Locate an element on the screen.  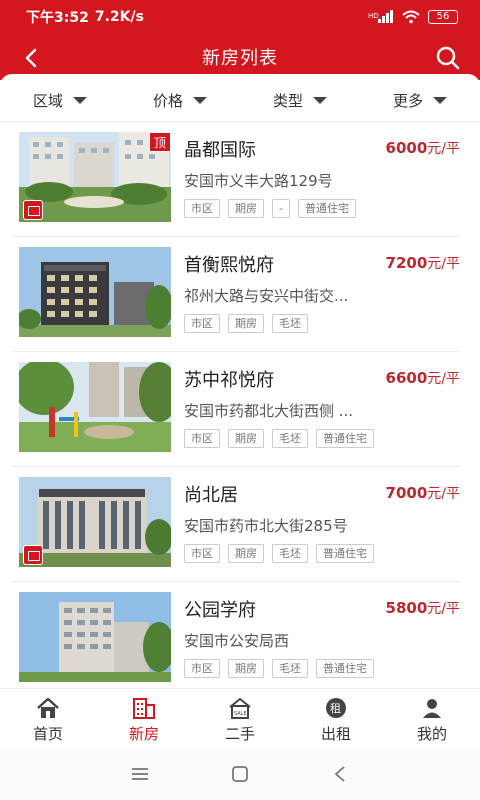
house-item: 顶 晶都国际 6000元/平 安国市义丰大路129号 市区 期房 - 普通住宅 is located at coordinates (236, 179).